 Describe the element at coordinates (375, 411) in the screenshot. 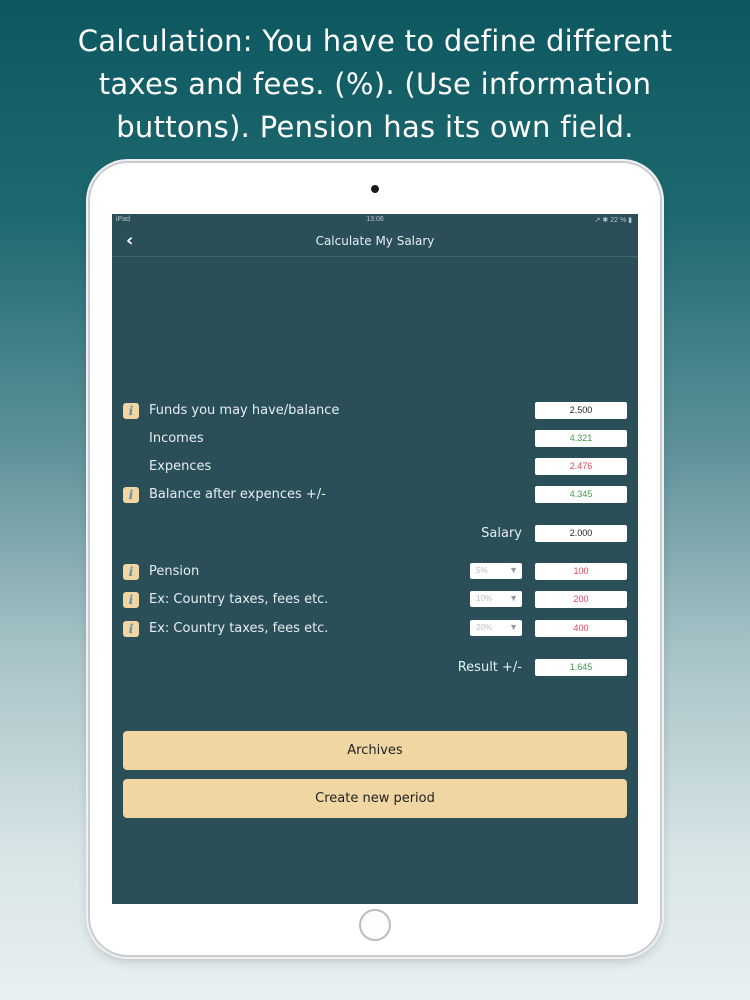

I see `row-funds-balance: i Funds you may have/balance 2.500` at that location.